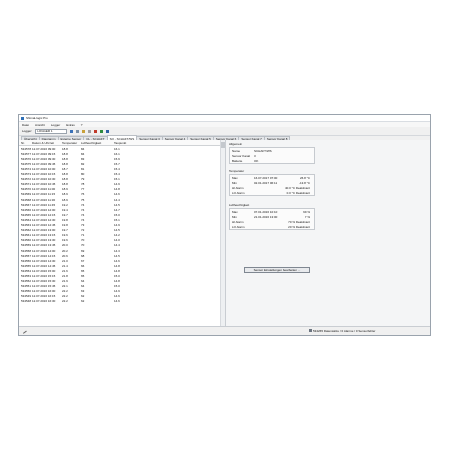 The image size is (450, 450). I want to click on table-cell: 68, so click(83, 255).